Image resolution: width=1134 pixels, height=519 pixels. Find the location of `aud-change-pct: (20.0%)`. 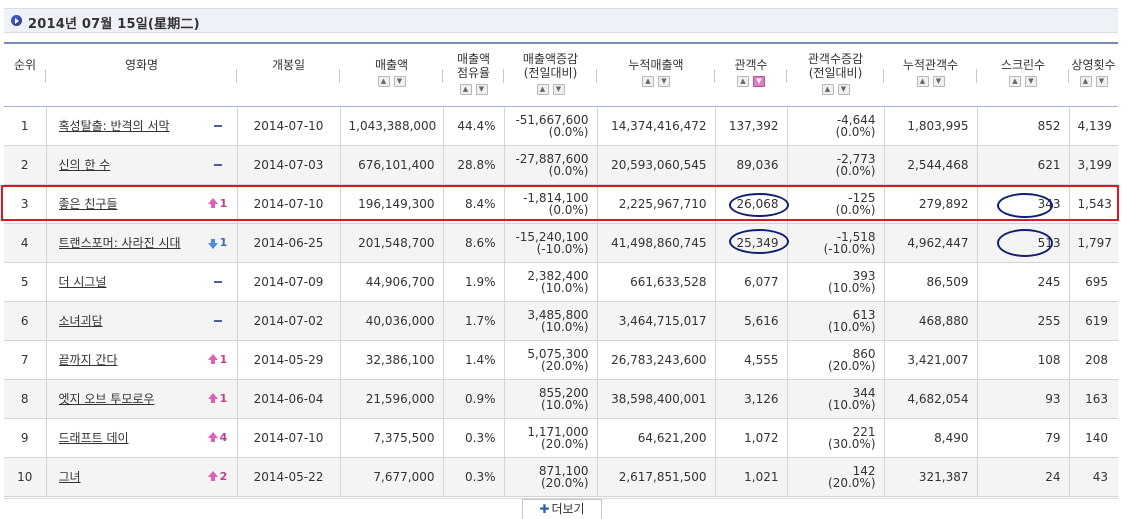

aud-change-pct: (20.0%) is located at coordinates (852, 365).